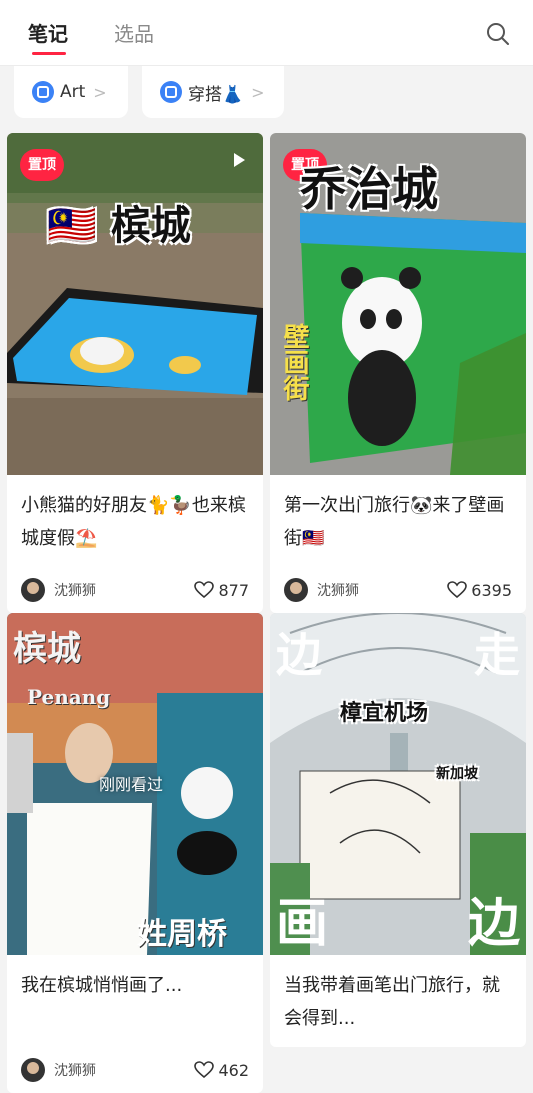 The height and width of the screenshot is (1093, 533). Describe the element at coordinates (498, 34) in the screenshot. I see `search-icon` at that location.